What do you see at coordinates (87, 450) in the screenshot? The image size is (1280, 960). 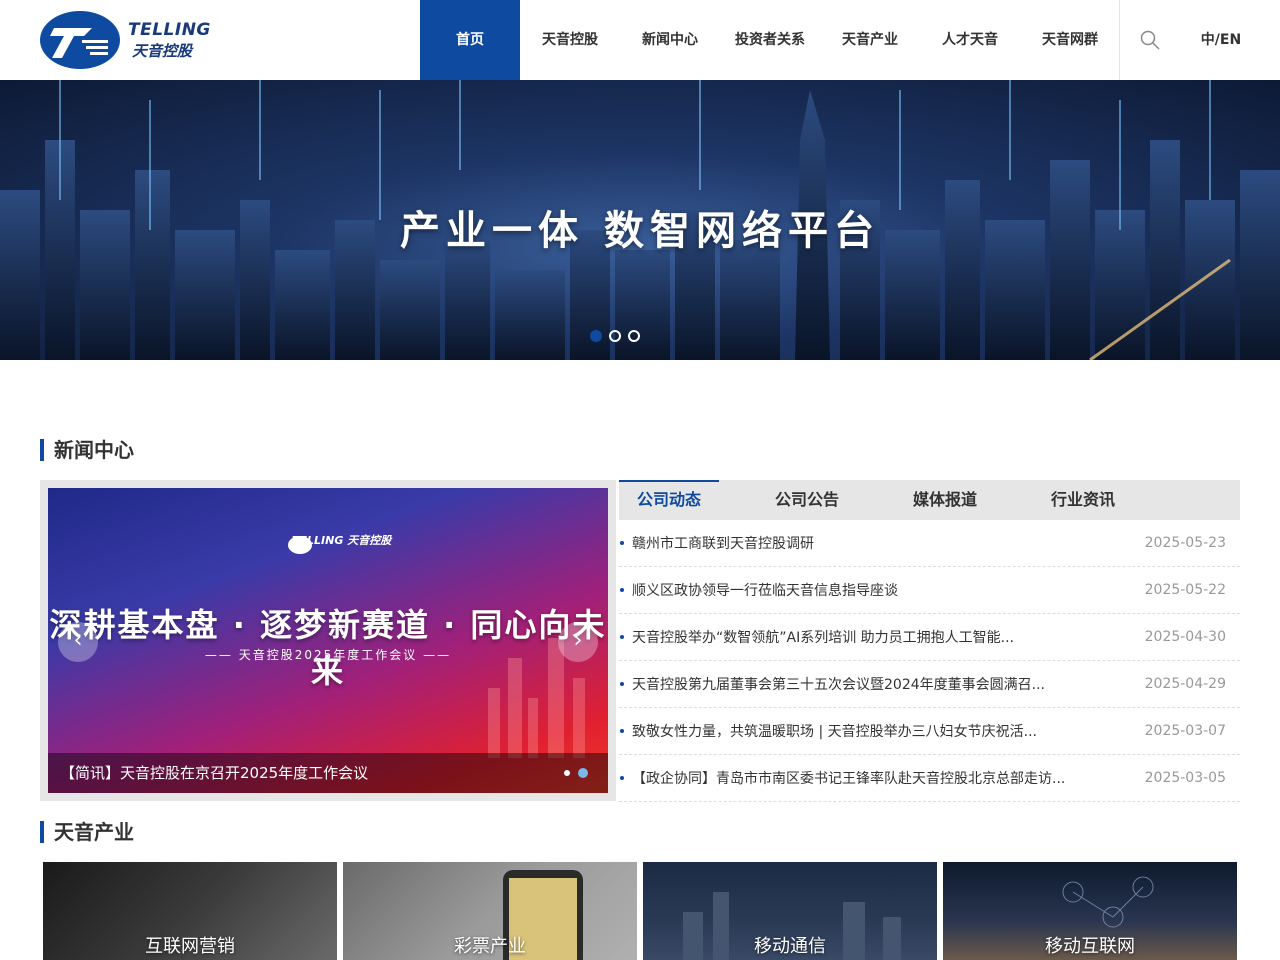 I see `news-section-title: 新闻中心` at bounding box center [87, 450].